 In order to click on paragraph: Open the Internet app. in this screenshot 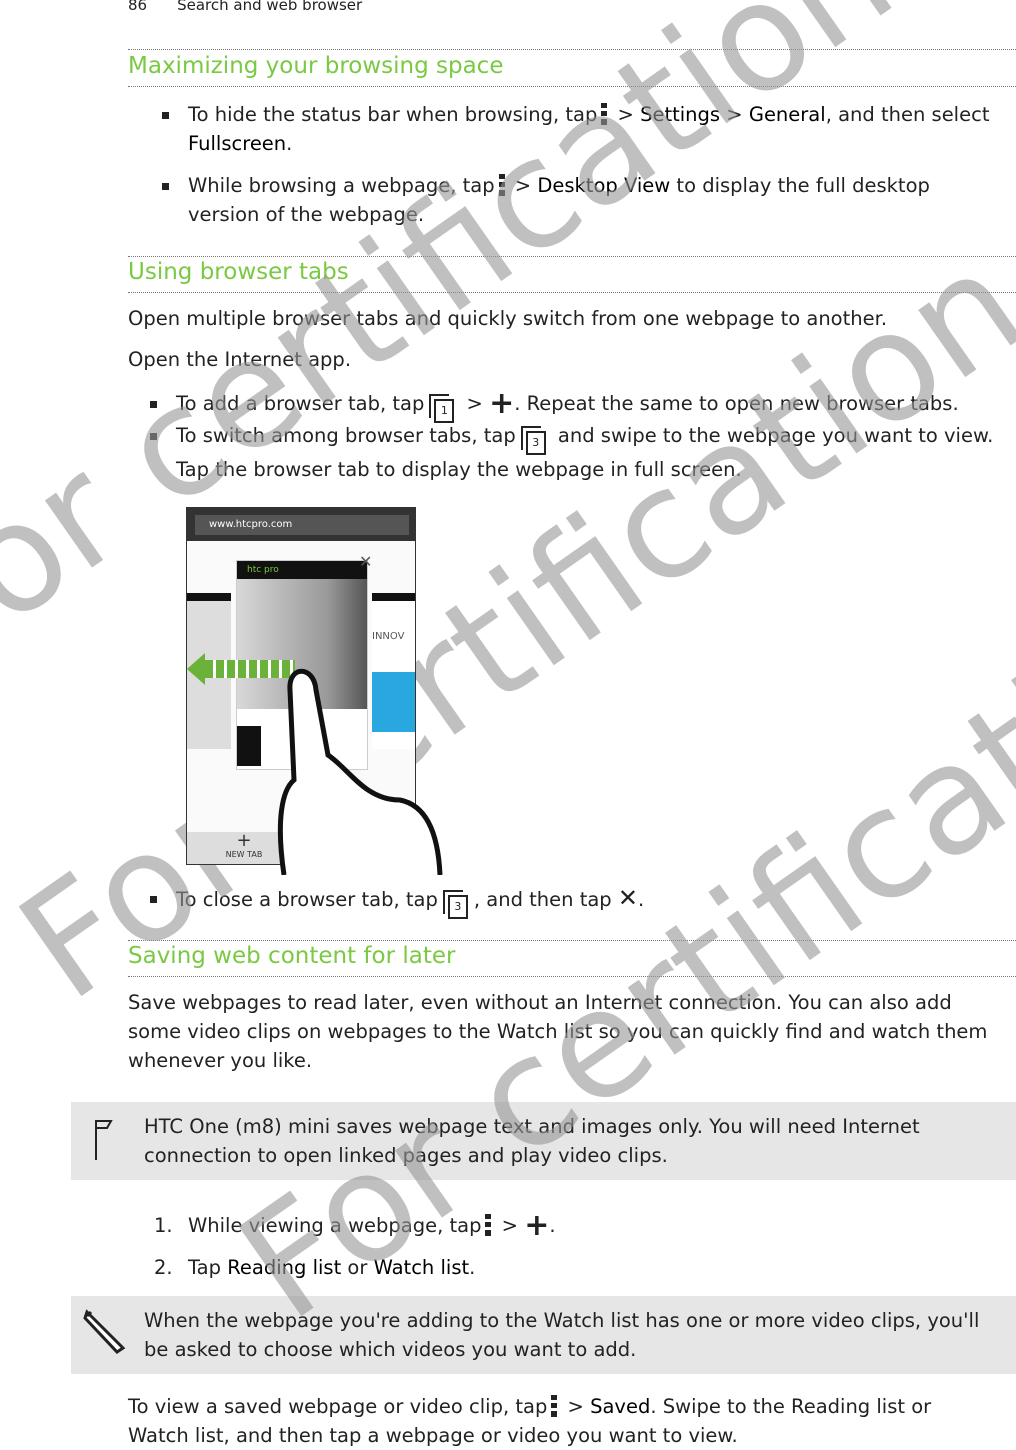, I will do `click(240, 359)`.